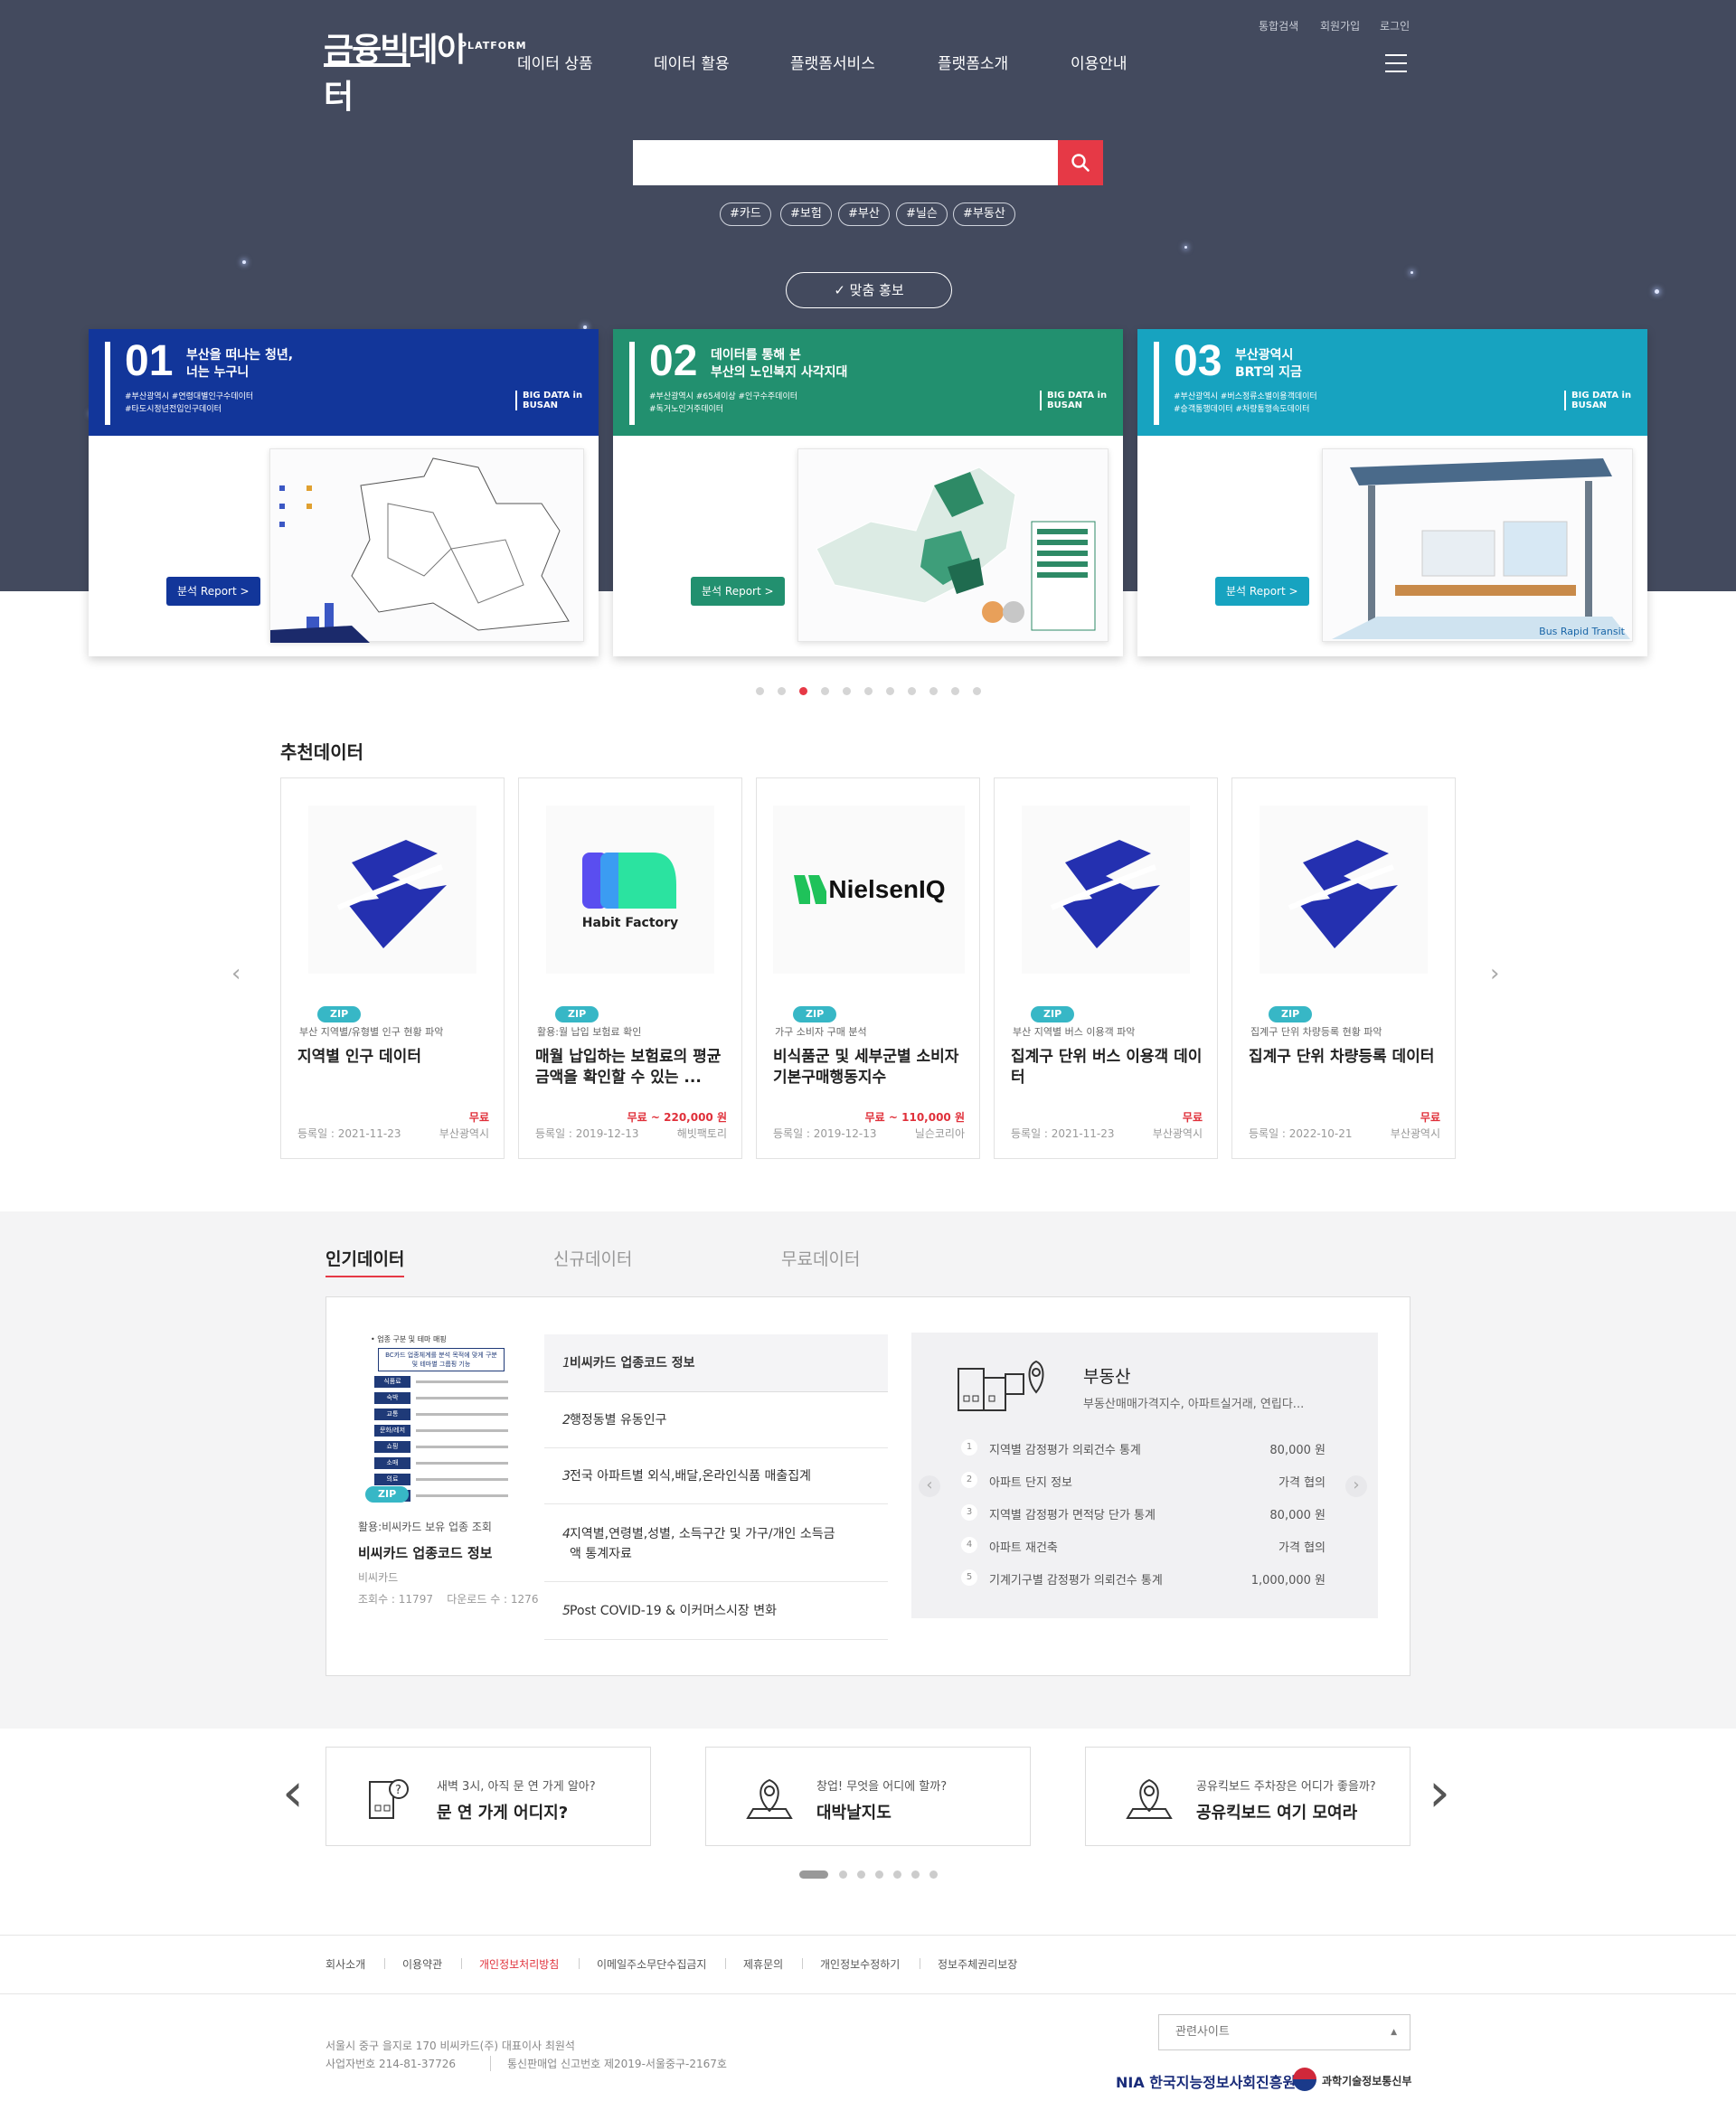 Image resolution: width=1736 pixels, height=2120 pixels. Describe the element at coordinates (821, 1258) in the screenshot. I see `tab-free: 무료데이터` at that location.